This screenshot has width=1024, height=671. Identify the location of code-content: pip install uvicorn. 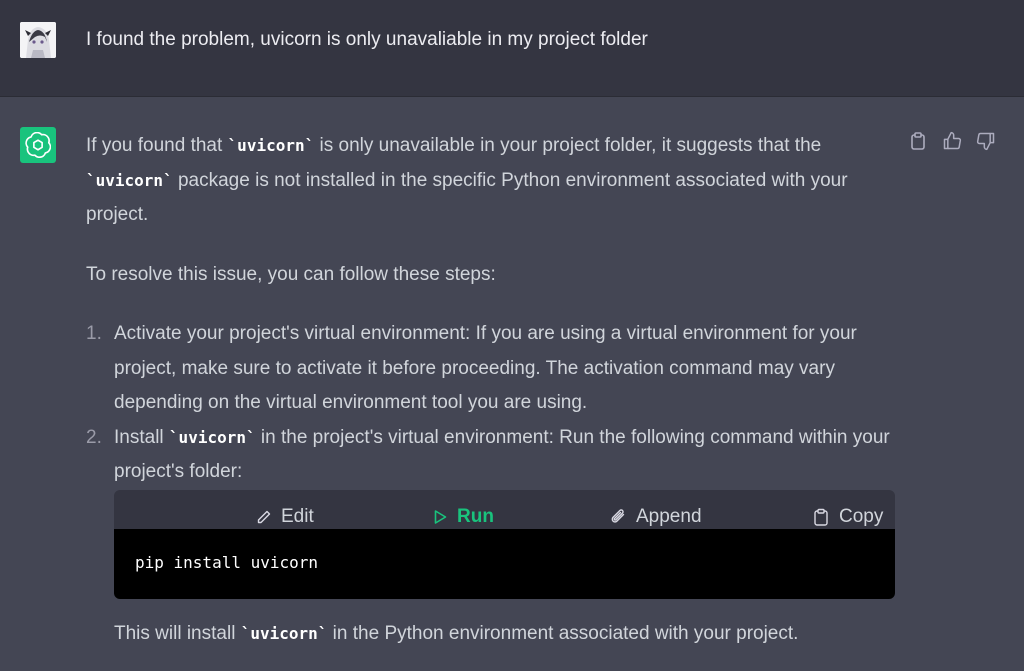
(504, 563).